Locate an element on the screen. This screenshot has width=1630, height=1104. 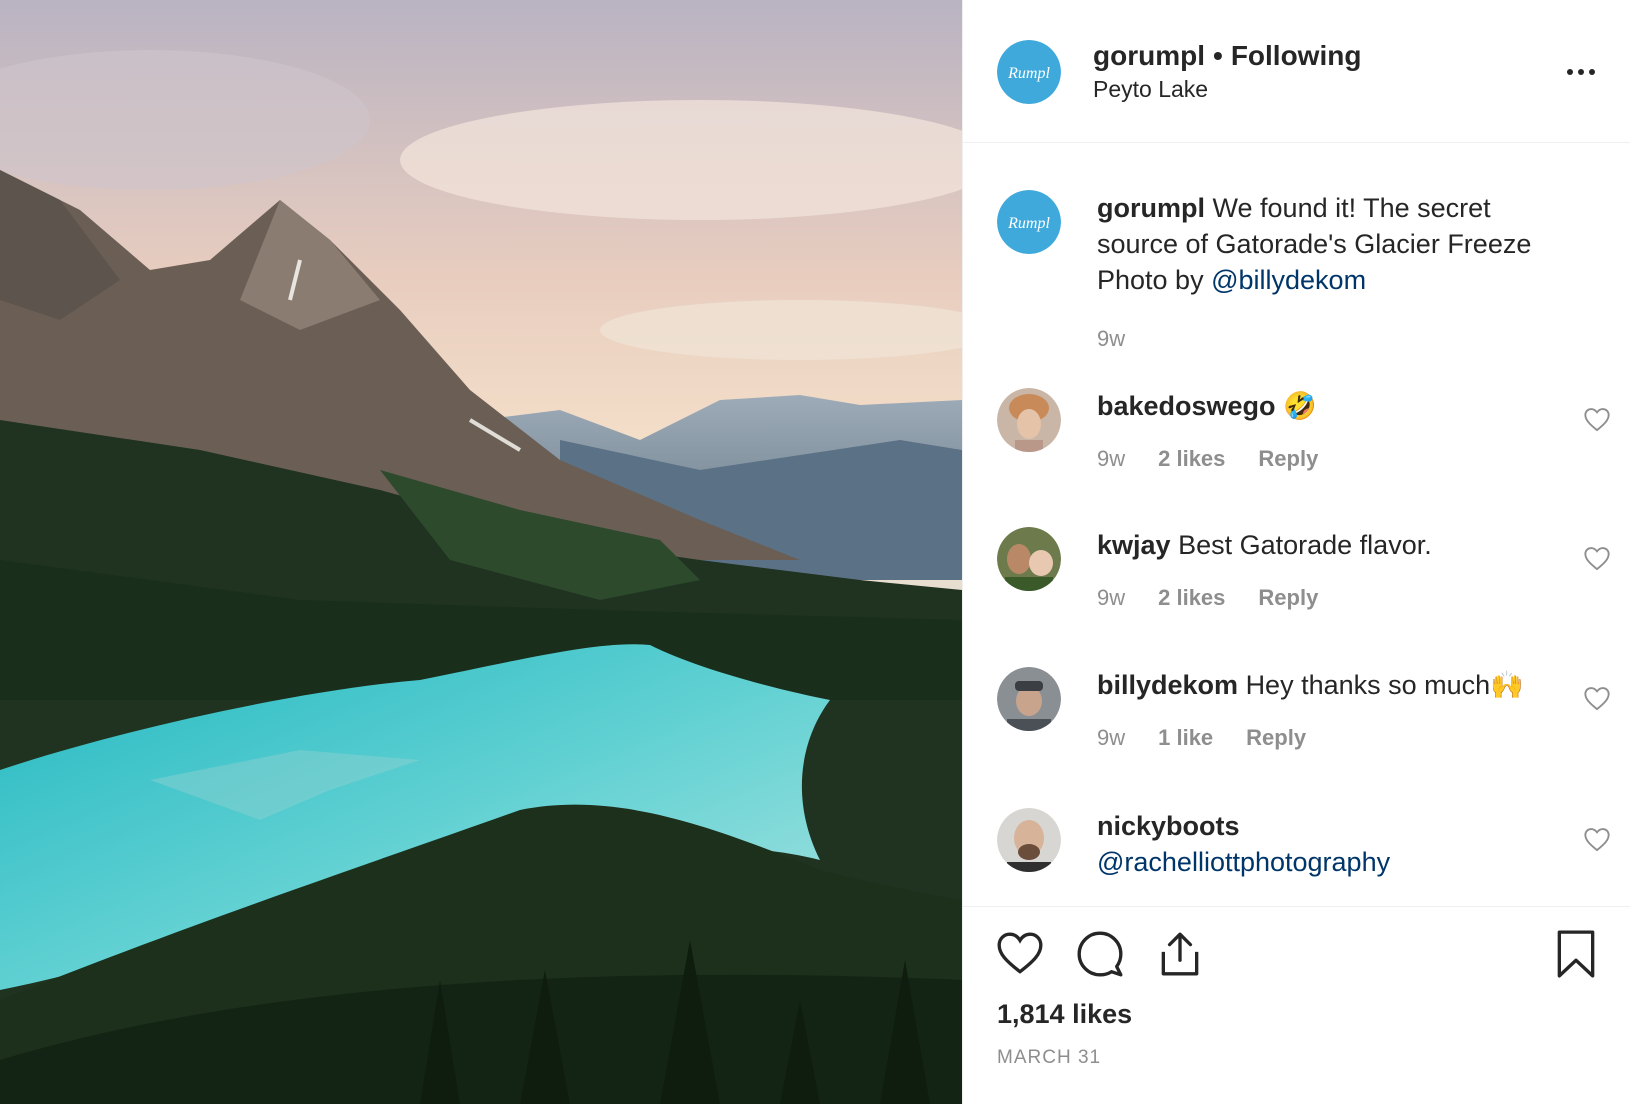
comment-item: bakedoswego 🤣 9w 2 likes Reply is located at coordinates (1296, 443).